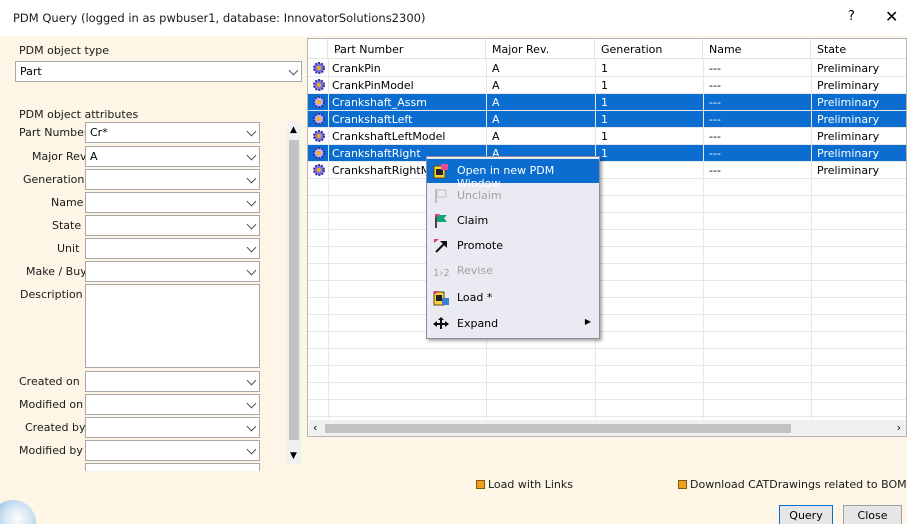  I want to click on menu-item-promote: Promote, so click(513, 246).